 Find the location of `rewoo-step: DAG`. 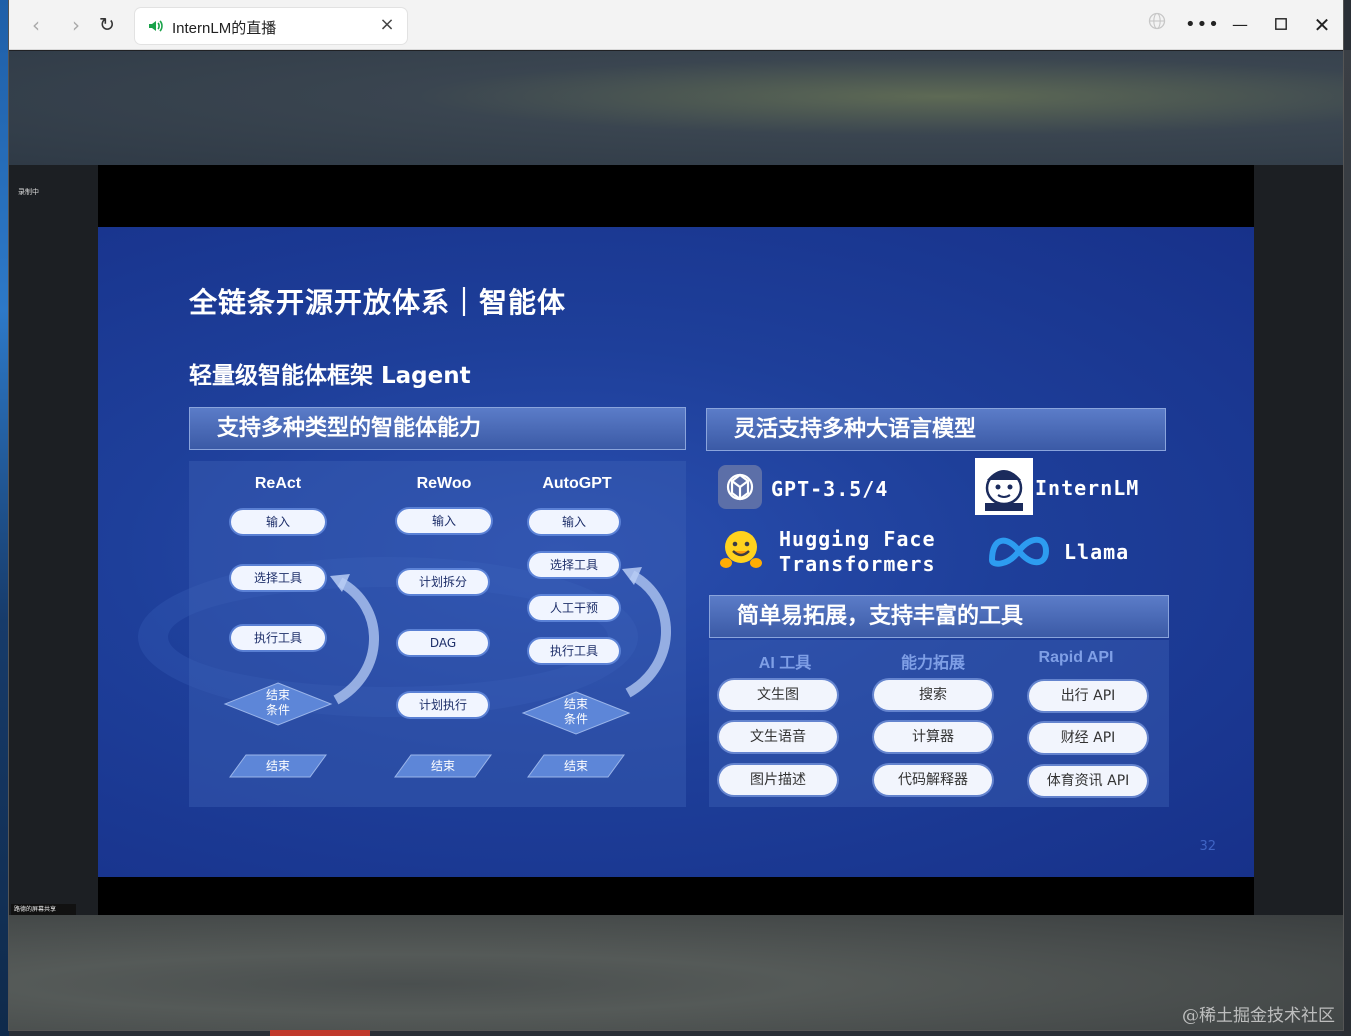

rewoo-step: DAG is located at coordinates (443, 643).